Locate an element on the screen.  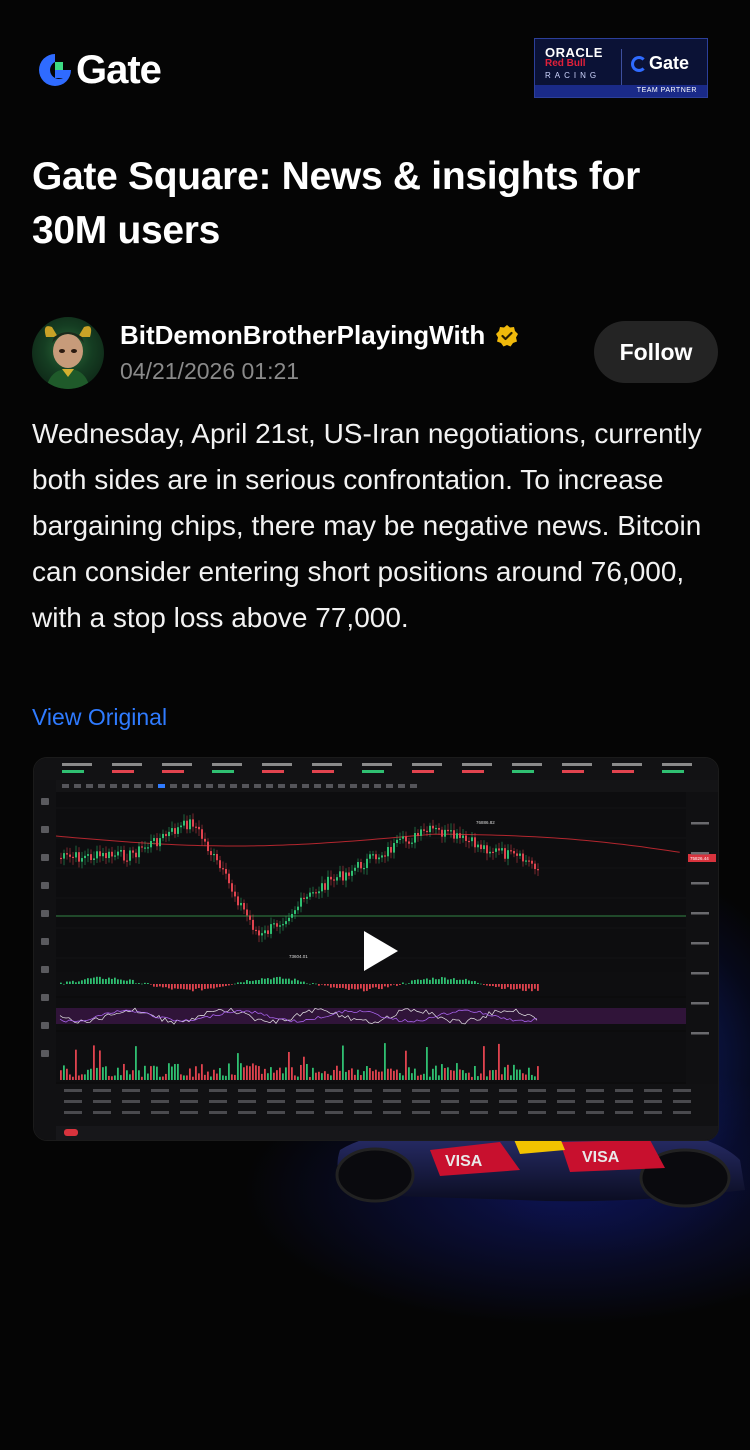
partner-gate-logo: Gate is located at coordinates (660, 63).